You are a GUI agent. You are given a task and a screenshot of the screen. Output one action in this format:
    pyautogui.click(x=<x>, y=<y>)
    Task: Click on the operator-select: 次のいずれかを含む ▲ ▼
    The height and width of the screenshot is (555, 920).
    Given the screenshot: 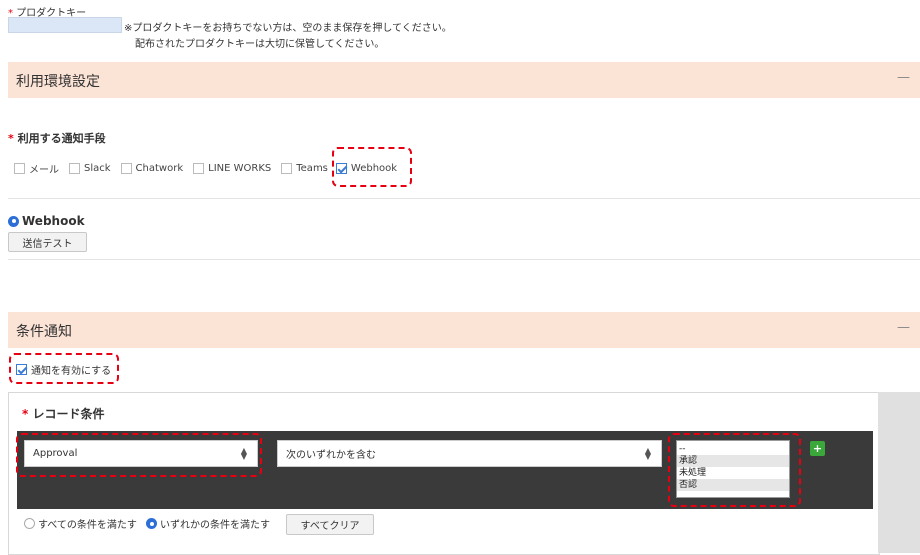 What is the action you would take?
    pyautogui.click(x=469, y=453)
    